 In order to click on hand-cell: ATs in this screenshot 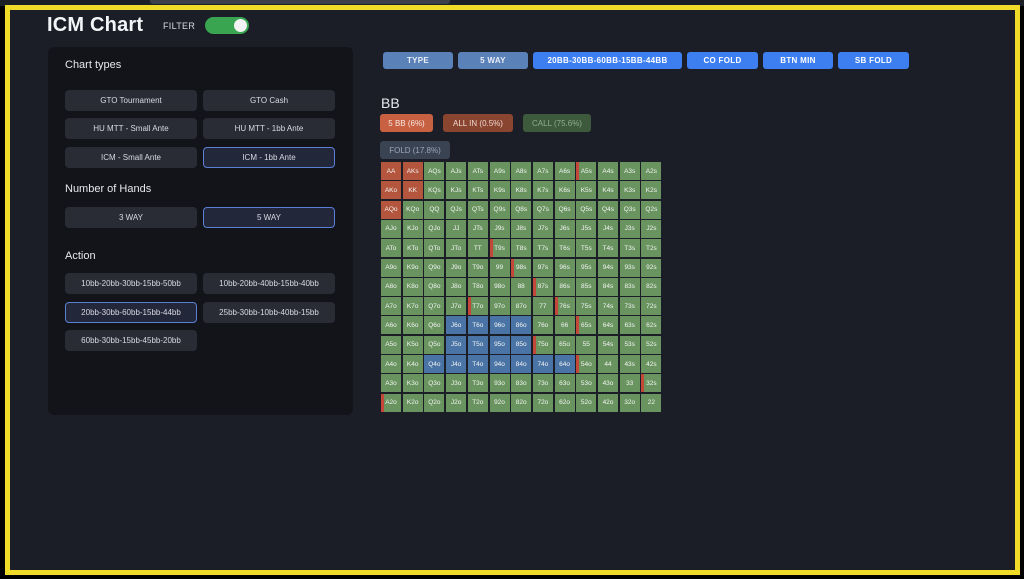, I will do `click(477, 171)`.